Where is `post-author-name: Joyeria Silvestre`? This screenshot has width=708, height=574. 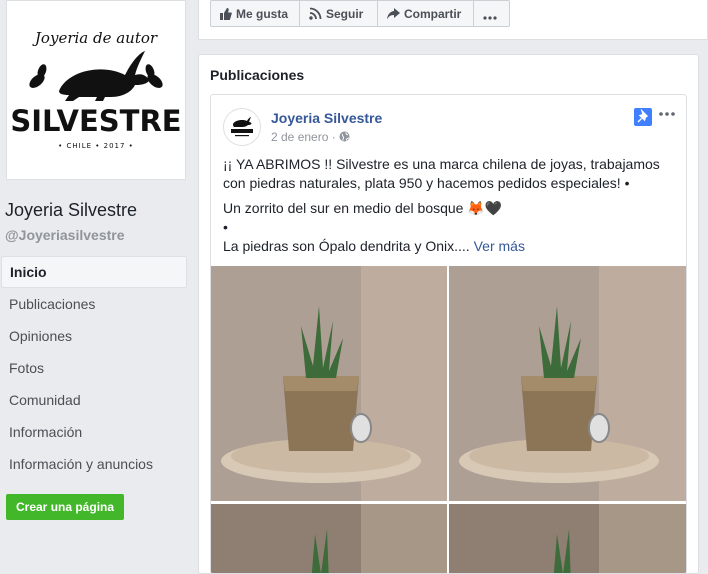
post-author-name: Joyeria Silvestre is located at coordinates (326, 118).